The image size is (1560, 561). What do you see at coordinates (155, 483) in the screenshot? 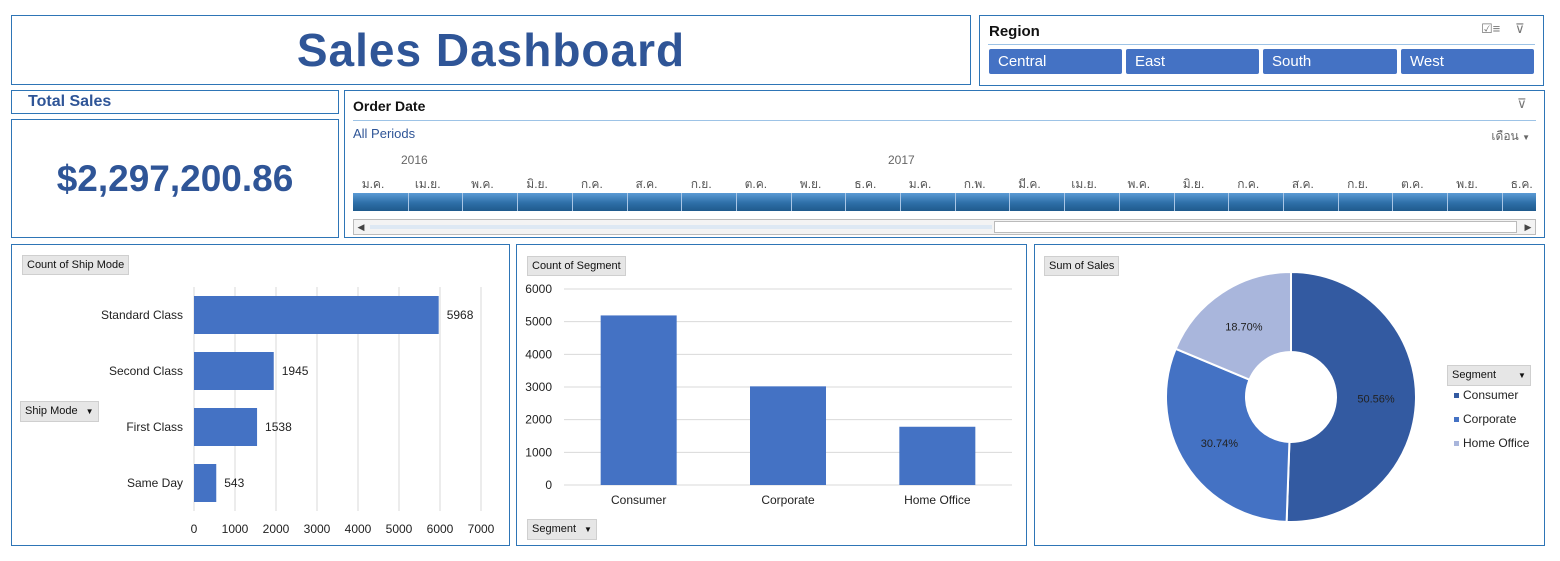
I see `category-label: Same Day` at bounding box center [155, 483].